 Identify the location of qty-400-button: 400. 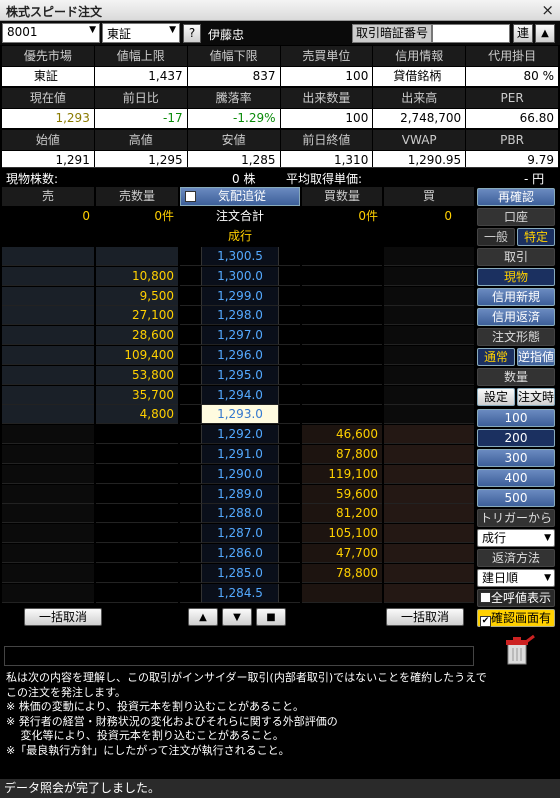
(516, 478).